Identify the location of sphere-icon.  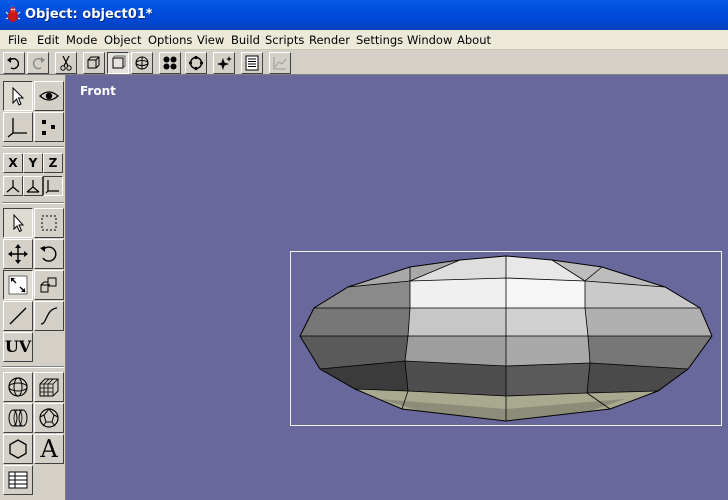
(18, 387).